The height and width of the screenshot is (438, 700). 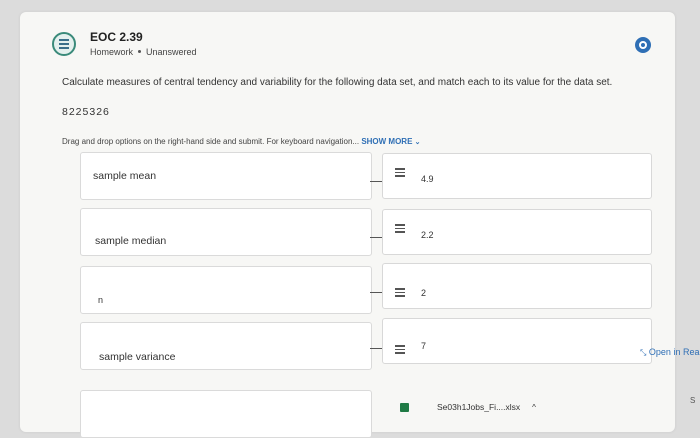 What do you see at coordinates (226, 346) in the screenshot?
I see `drop-target-sample-variance: sample variance` at bounding box center [226, 346].